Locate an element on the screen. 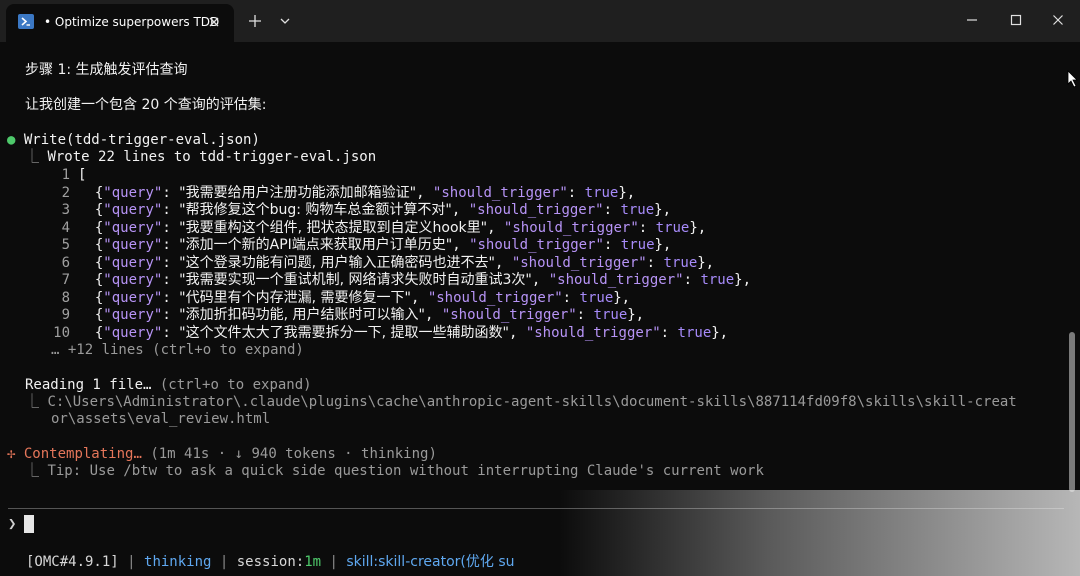  line-number: 6 is located at coordinates (65, 262).